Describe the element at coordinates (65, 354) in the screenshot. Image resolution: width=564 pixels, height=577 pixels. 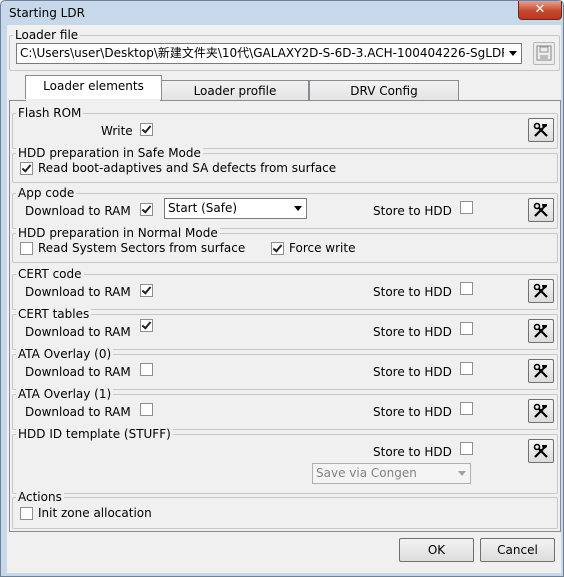
I see `ata-overlay-0-title: ATA Overlay (0)` at that location.